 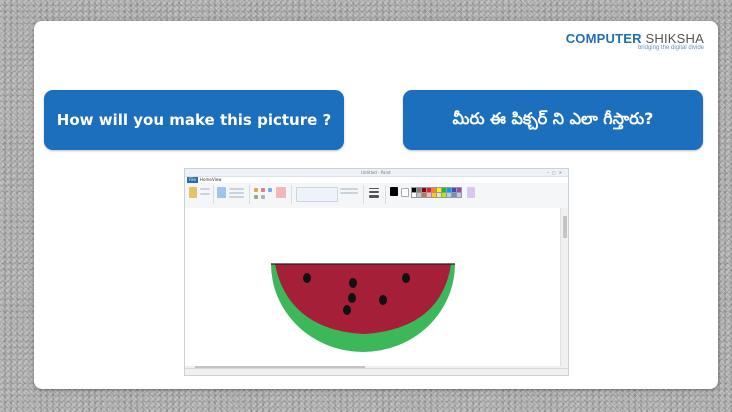 What do you see at coordinates (405, 192) in the screenshot?
I see `color2-swatch` at bounding box center [405, 192].